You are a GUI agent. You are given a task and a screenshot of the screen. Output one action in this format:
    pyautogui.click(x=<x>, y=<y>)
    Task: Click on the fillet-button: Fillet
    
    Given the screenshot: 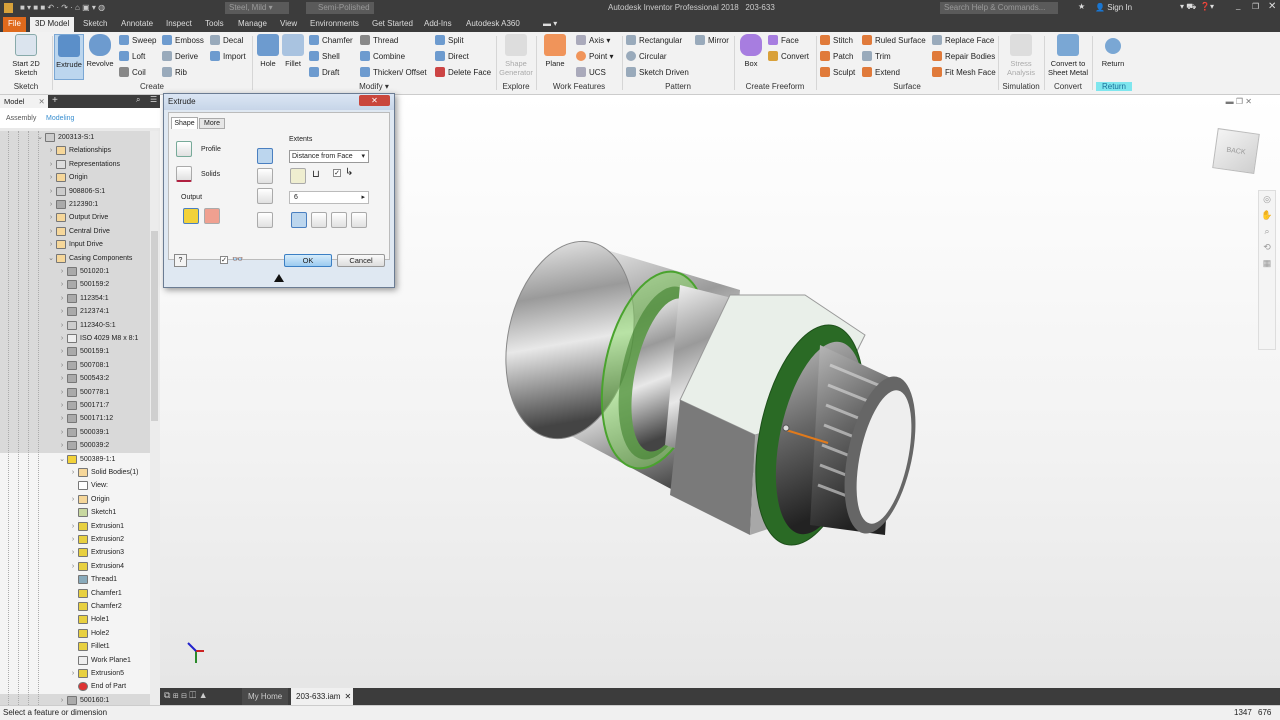 What is the action you would take?
    pyautogui.click(x=293, y=51)
    